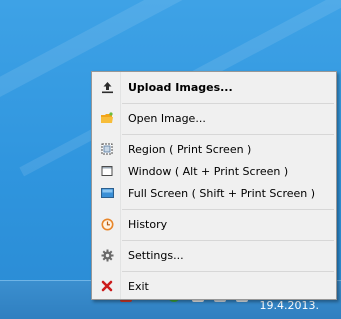  I want to click on gear-icon, so click(107, 255).